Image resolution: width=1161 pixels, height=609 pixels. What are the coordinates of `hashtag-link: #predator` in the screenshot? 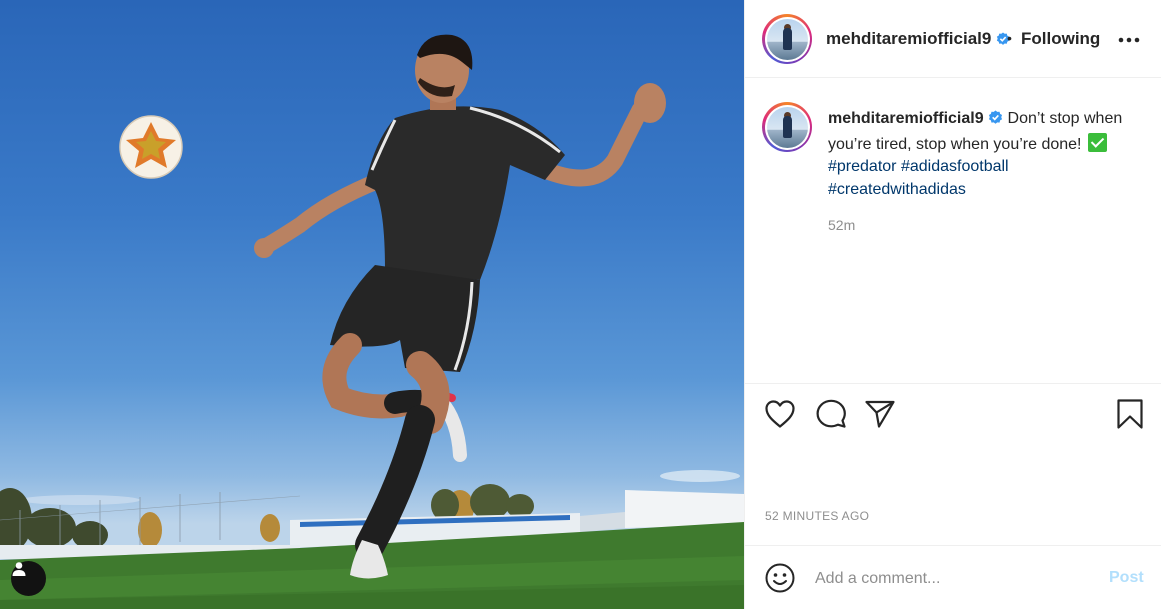 It's located at (862, 166).